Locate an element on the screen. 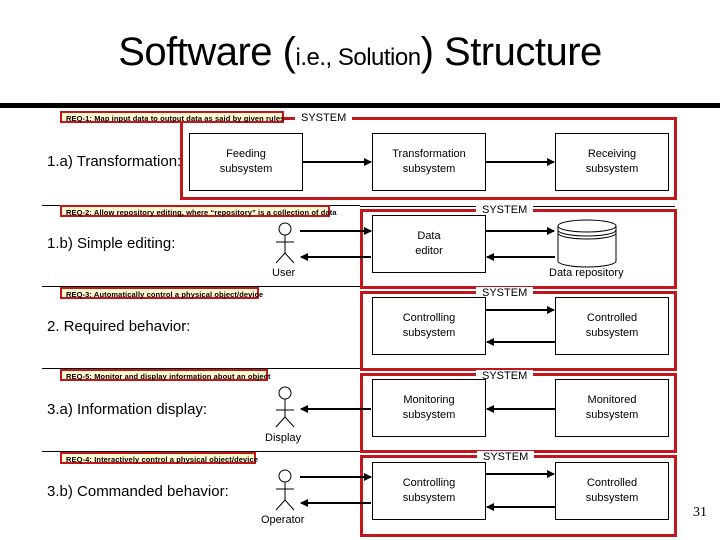 The width and height of the screenshot is (720, 540). operator-actor-icon is located at coordinates (285, 490).